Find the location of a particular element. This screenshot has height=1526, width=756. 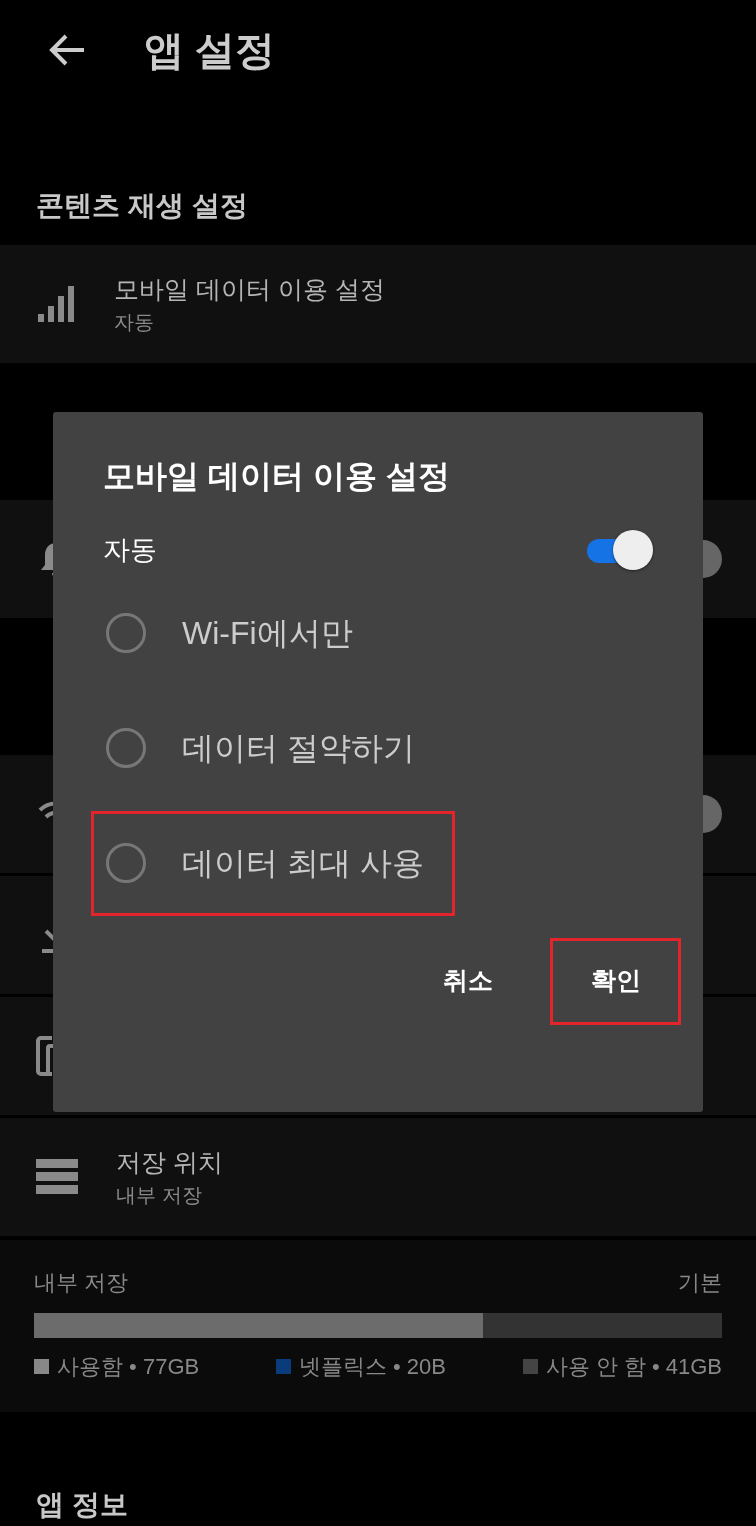

toggle-switch is located at coordinates (619, 550).